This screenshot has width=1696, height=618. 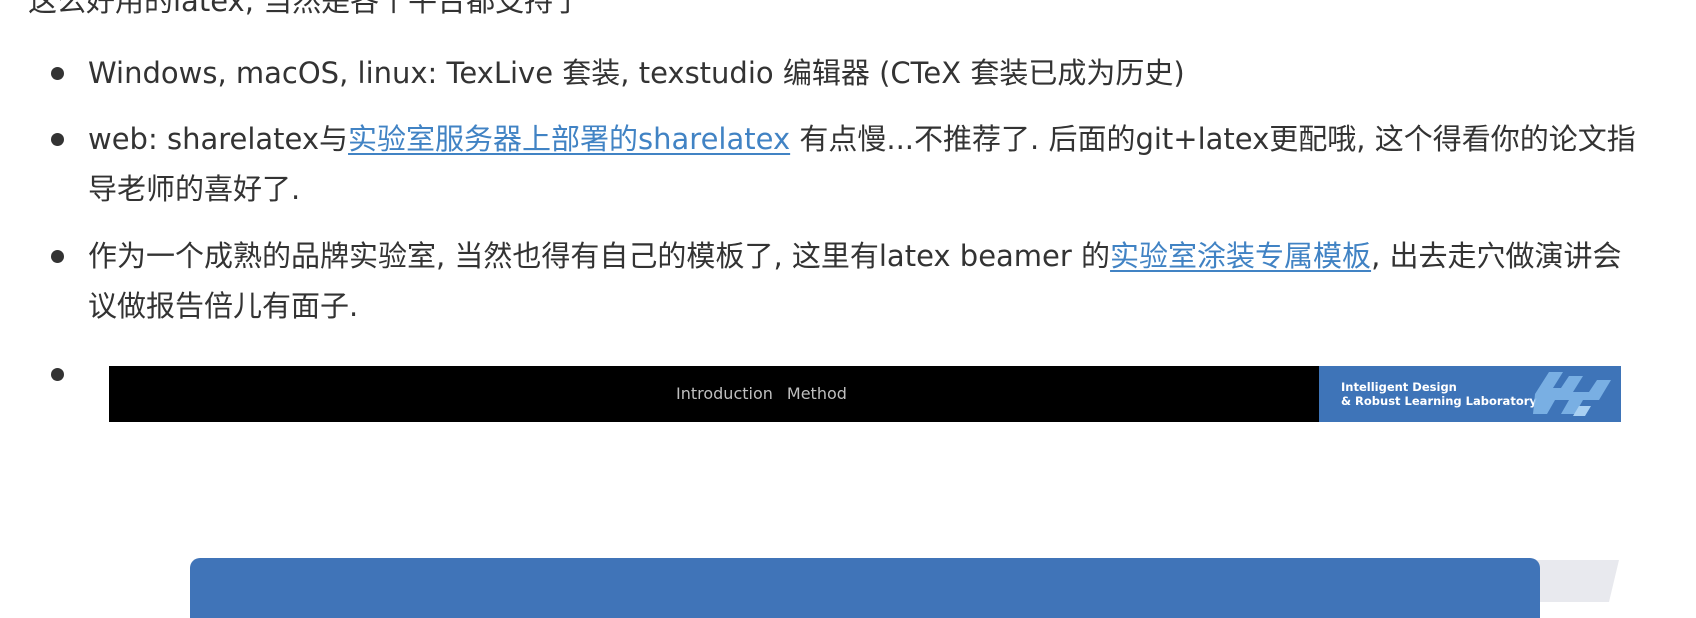 I want to click on slide-nav-introduction: Introduction, so click(x=724, y=393).